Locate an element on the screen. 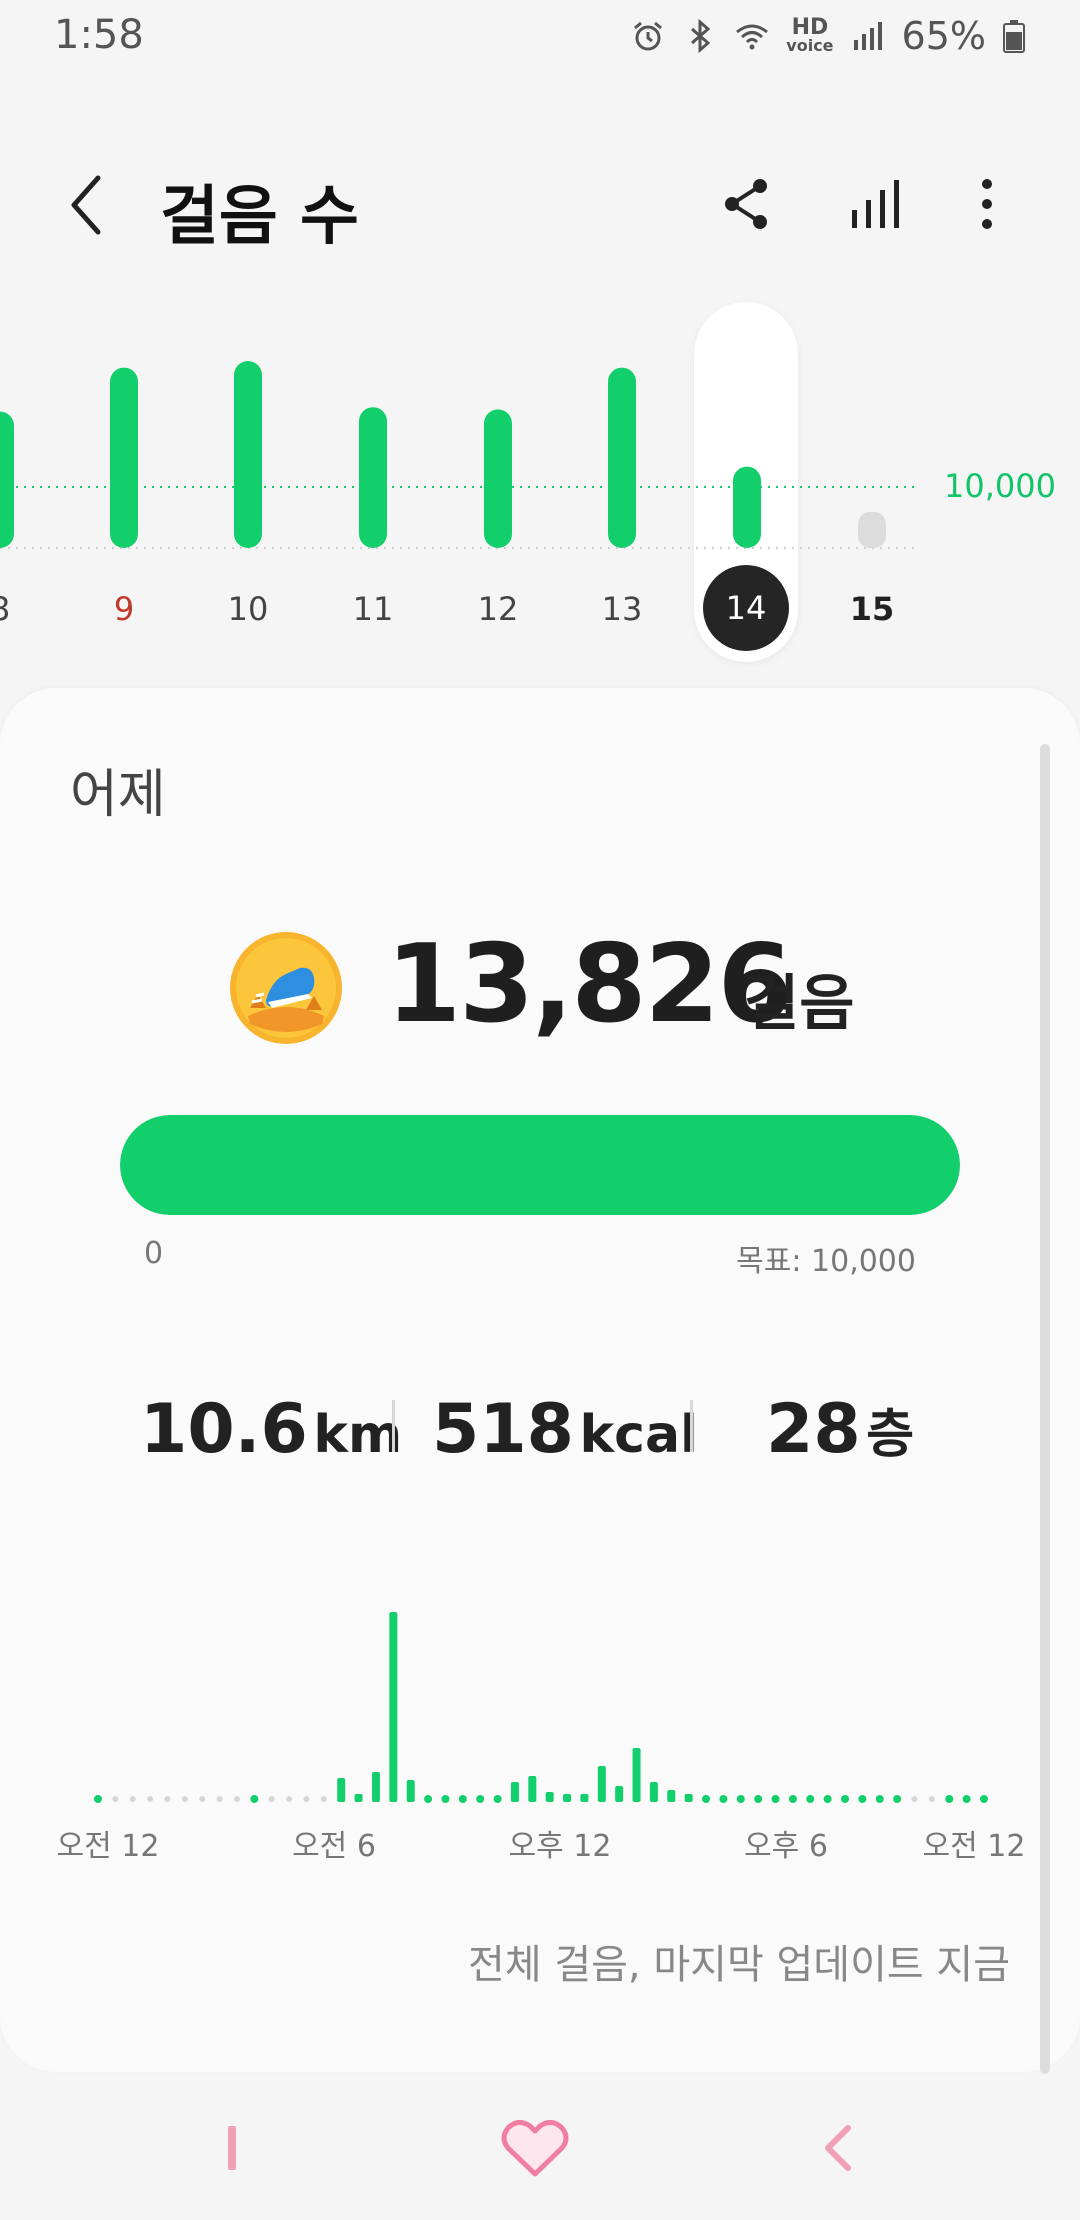  calories-stat: 518 kcal is located at coordinates (565, 1429).